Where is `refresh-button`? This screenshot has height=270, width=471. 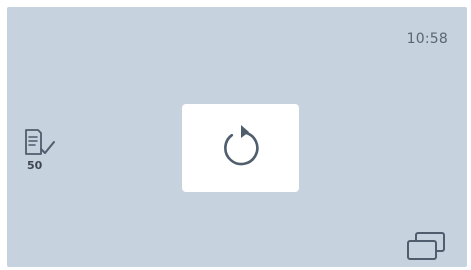
refresh-button is located at coordinates (240, 148).